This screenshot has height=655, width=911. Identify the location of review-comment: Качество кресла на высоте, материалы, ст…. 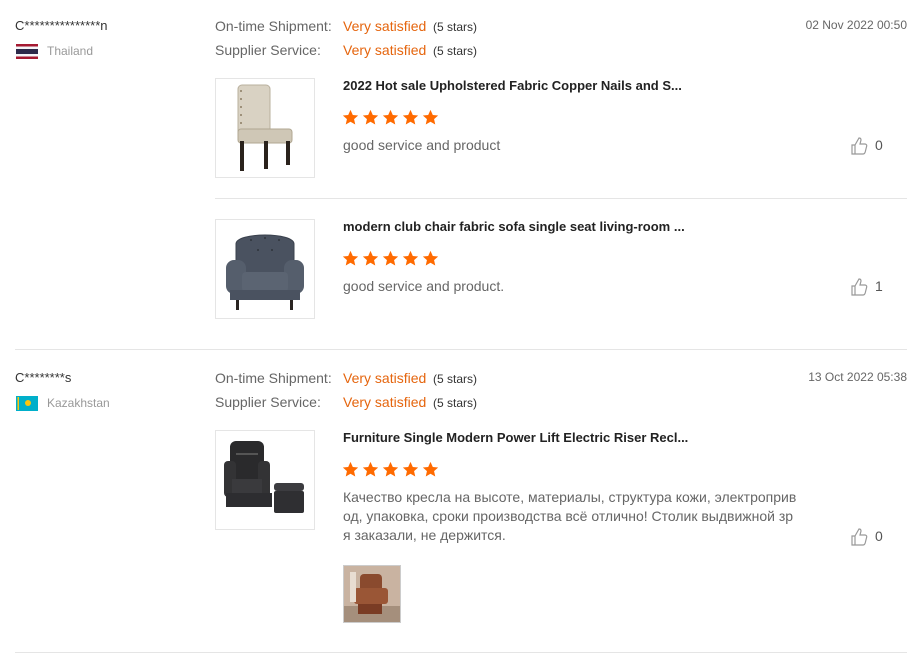
(570, 516).